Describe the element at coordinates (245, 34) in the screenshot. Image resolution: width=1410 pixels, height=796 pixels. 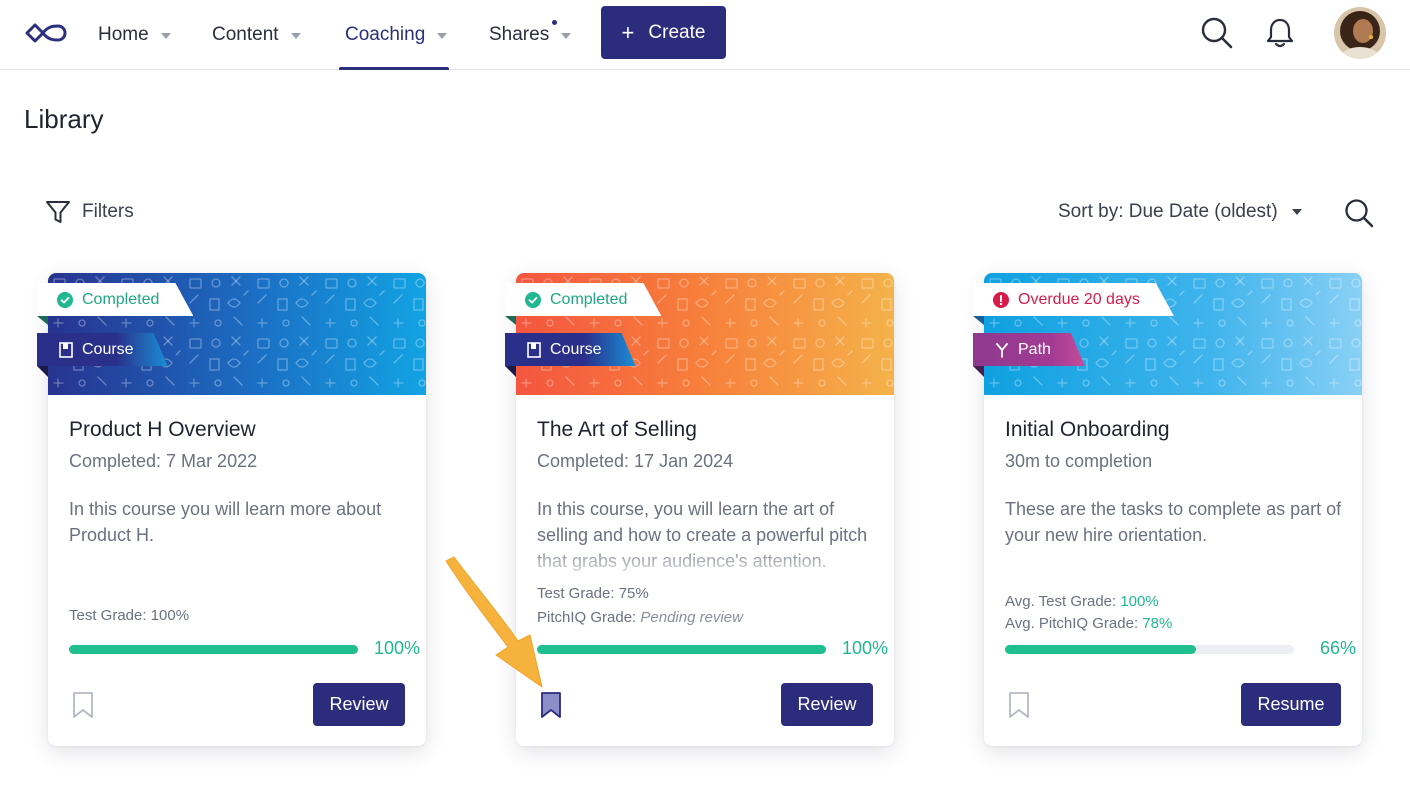
I see `nav-content-label: Content` at that location.